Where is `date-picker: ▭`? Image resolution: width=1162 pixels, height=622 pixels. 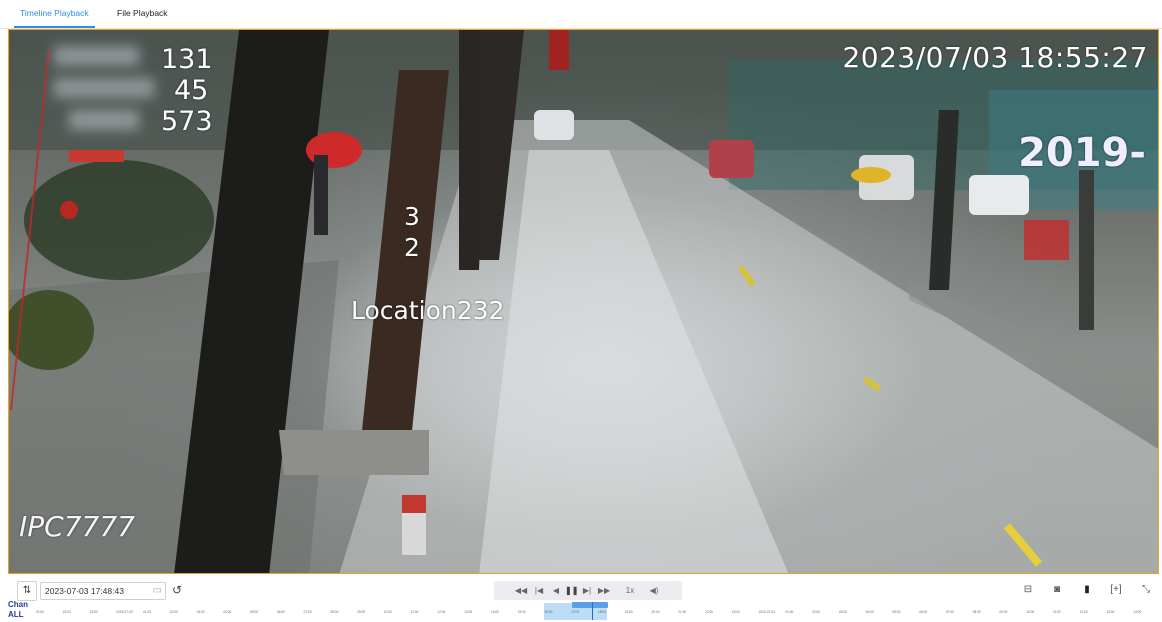 date-picker: ▭ is located at coordinates (103, 591).